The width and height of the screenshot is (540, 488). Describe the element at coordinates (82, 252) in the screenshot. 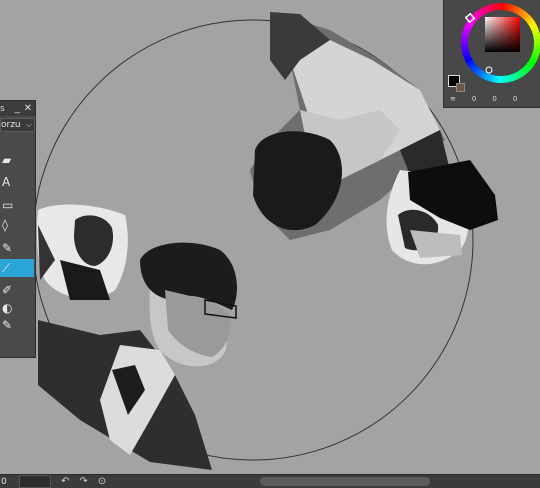

I see `vignette-left` at that location.